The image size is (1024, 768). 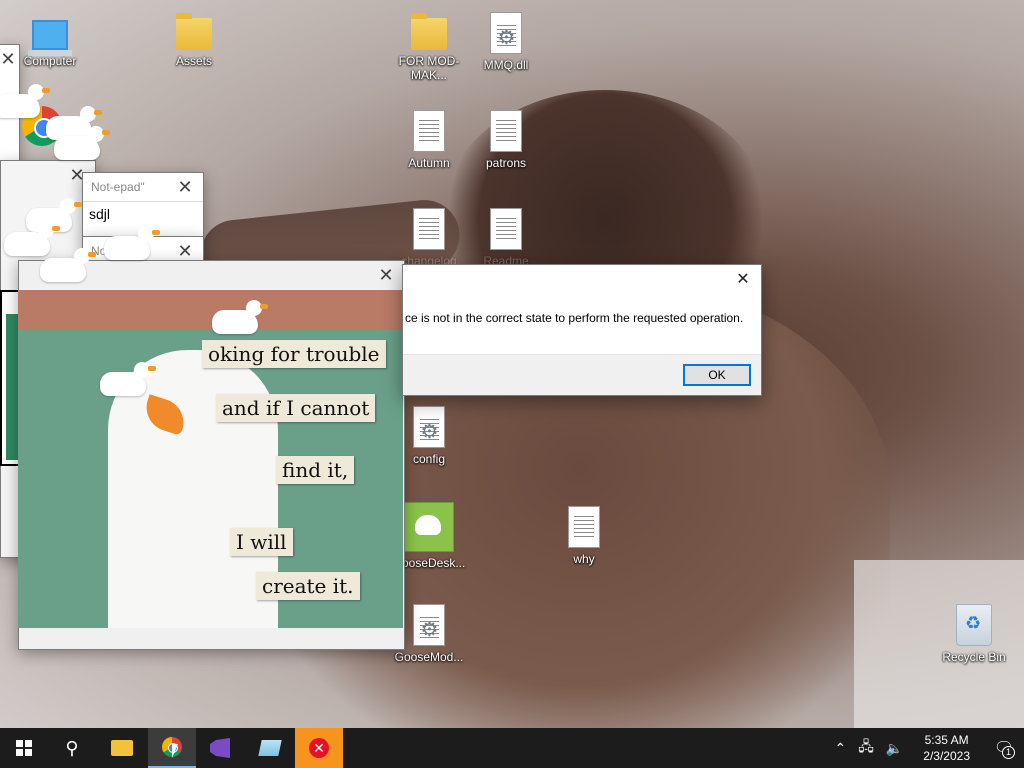 I want to click on taskbar-visual-studio, so click(x=220, y=748).